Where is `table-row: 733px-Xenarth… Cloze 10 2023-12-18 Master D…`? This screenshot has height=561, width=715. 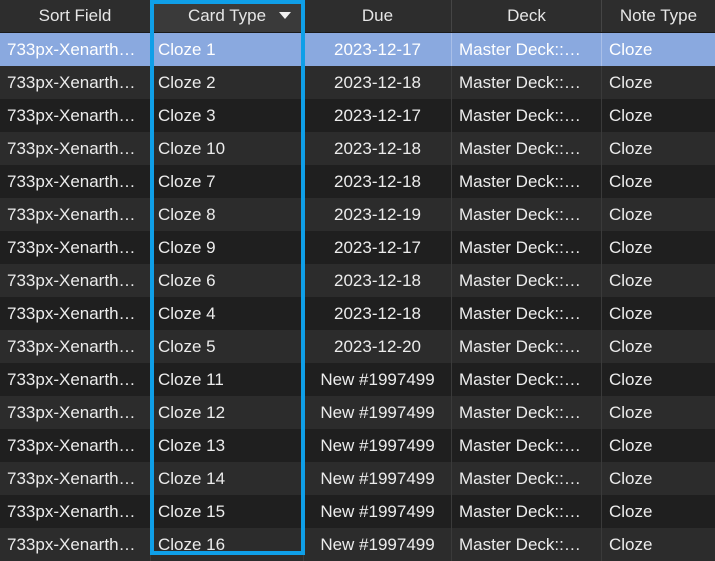 table-row: 733px-Xenarth… Cloze 10 2023-12-18 Master D… is located at coordinates (357, 148).